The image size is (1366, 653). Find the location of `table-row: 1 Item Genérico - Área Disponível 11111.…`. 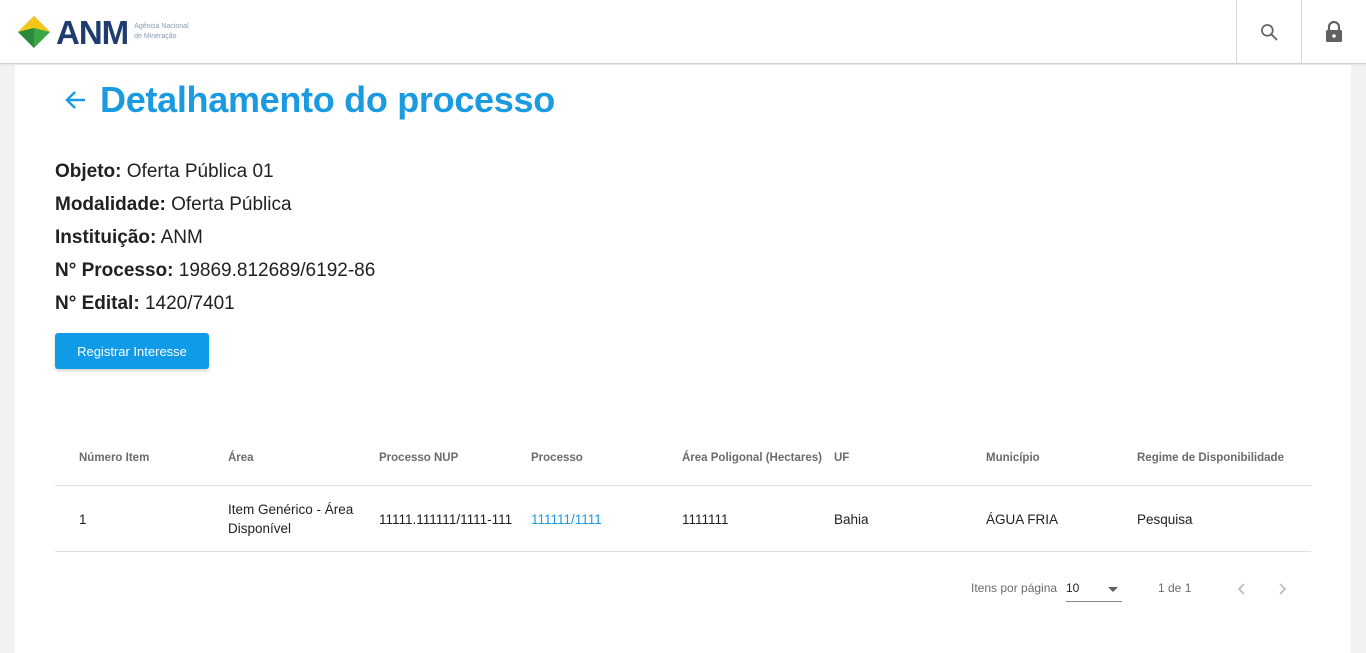

table-row: 1 Item Genérico - Área Disponível 11111.… is located at coordinates (683, 519).